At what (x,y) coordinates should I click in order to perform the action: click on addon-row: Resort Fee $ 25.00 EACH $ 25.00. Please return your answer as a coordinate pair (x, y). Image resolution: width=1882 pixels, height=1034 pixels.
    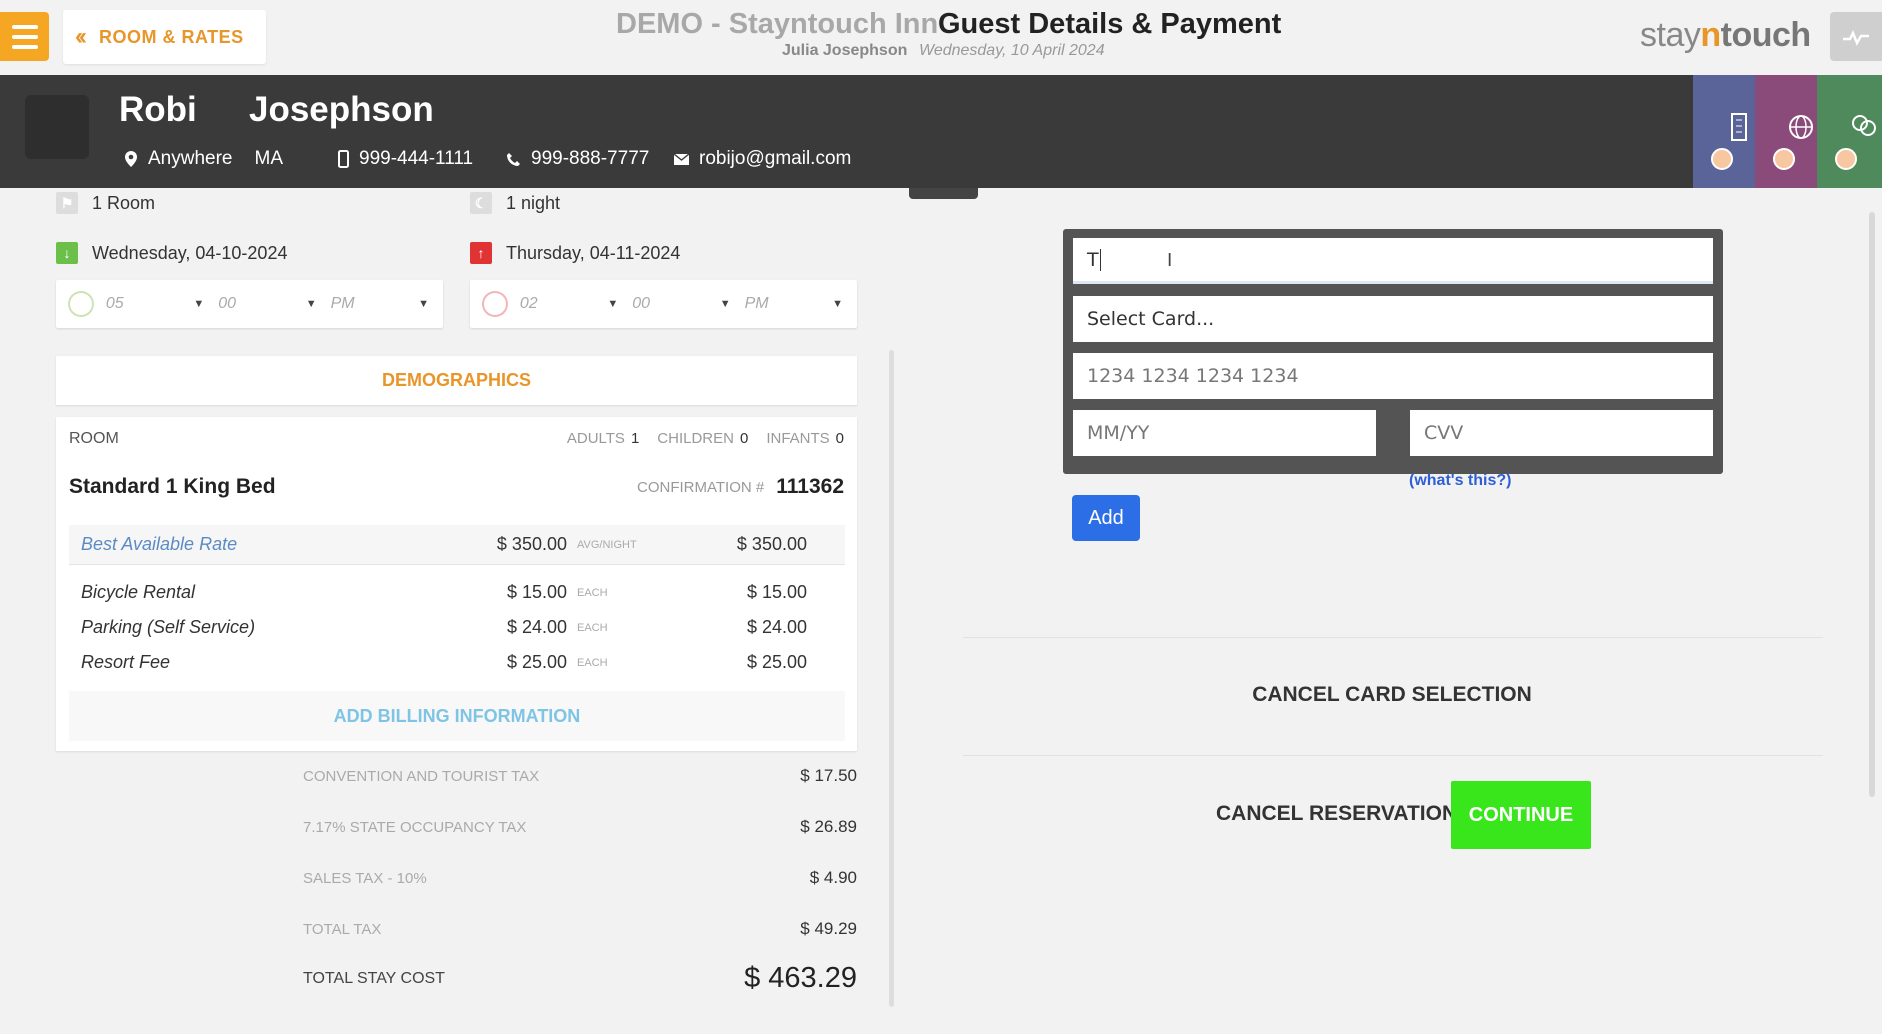
    Looking at the image, I should click on (444, 662).